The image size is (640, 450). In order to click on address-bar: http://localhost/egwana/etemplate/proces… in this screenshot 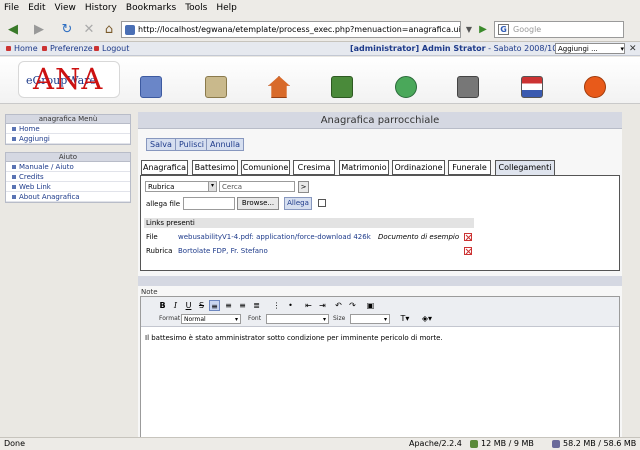, I will do `click(291, 29)`.